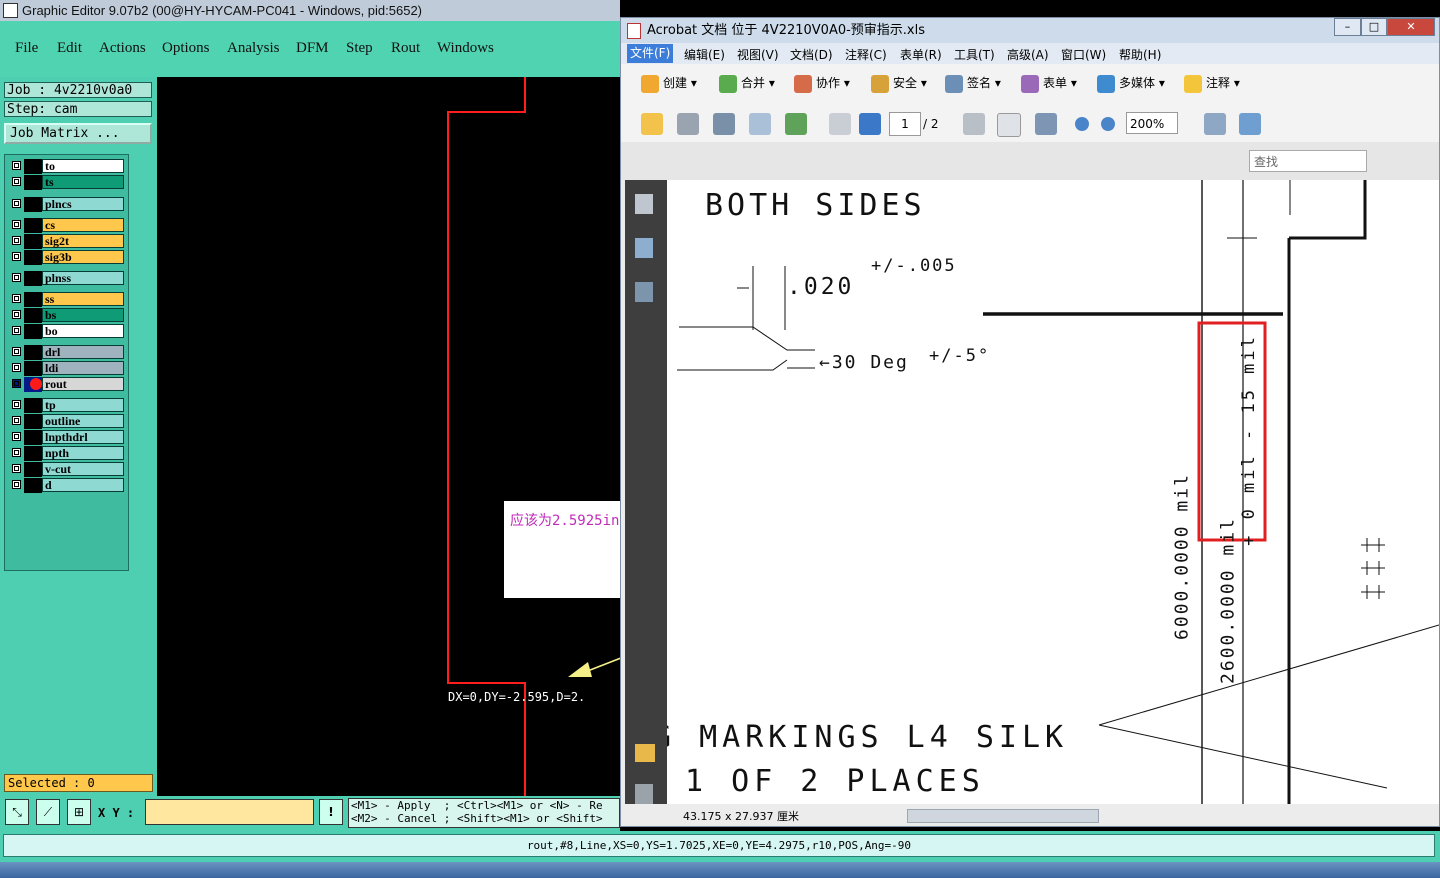  What do you see at coordinates (48, 812) in the screenshot?
I see `measure-icon: ⟋` at bounding box center [48, 812].